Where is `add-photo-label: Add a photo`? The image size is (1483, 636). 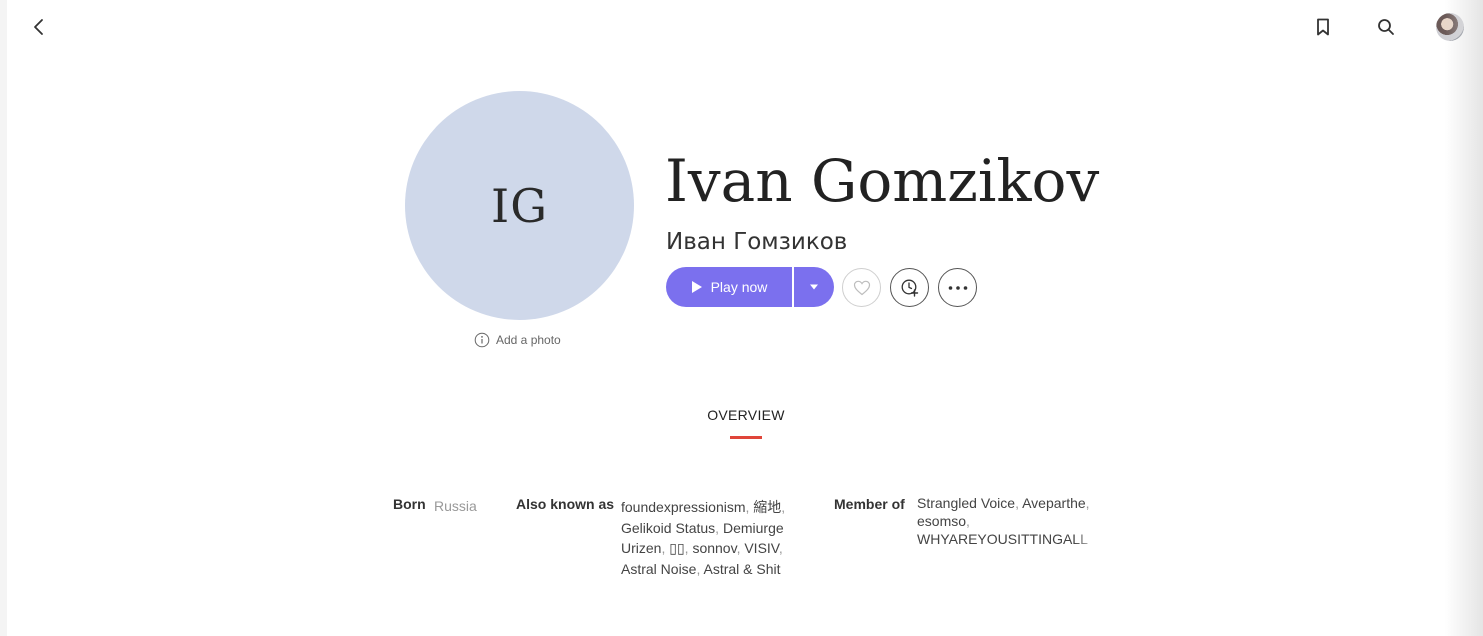
add-photo-label: Add a photo is located at coordinates (528, 340).